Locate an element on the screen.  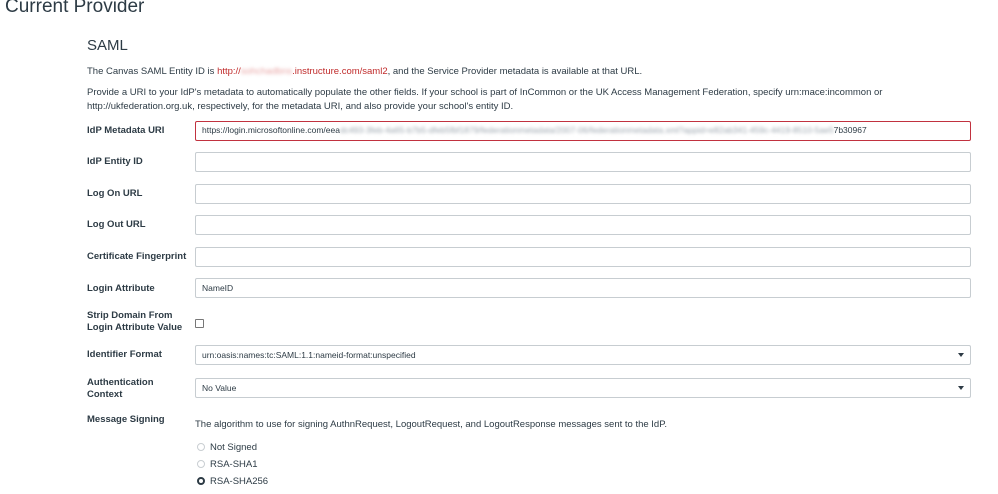
login-attribute-input: NameID is located at coordinates (583, 288).